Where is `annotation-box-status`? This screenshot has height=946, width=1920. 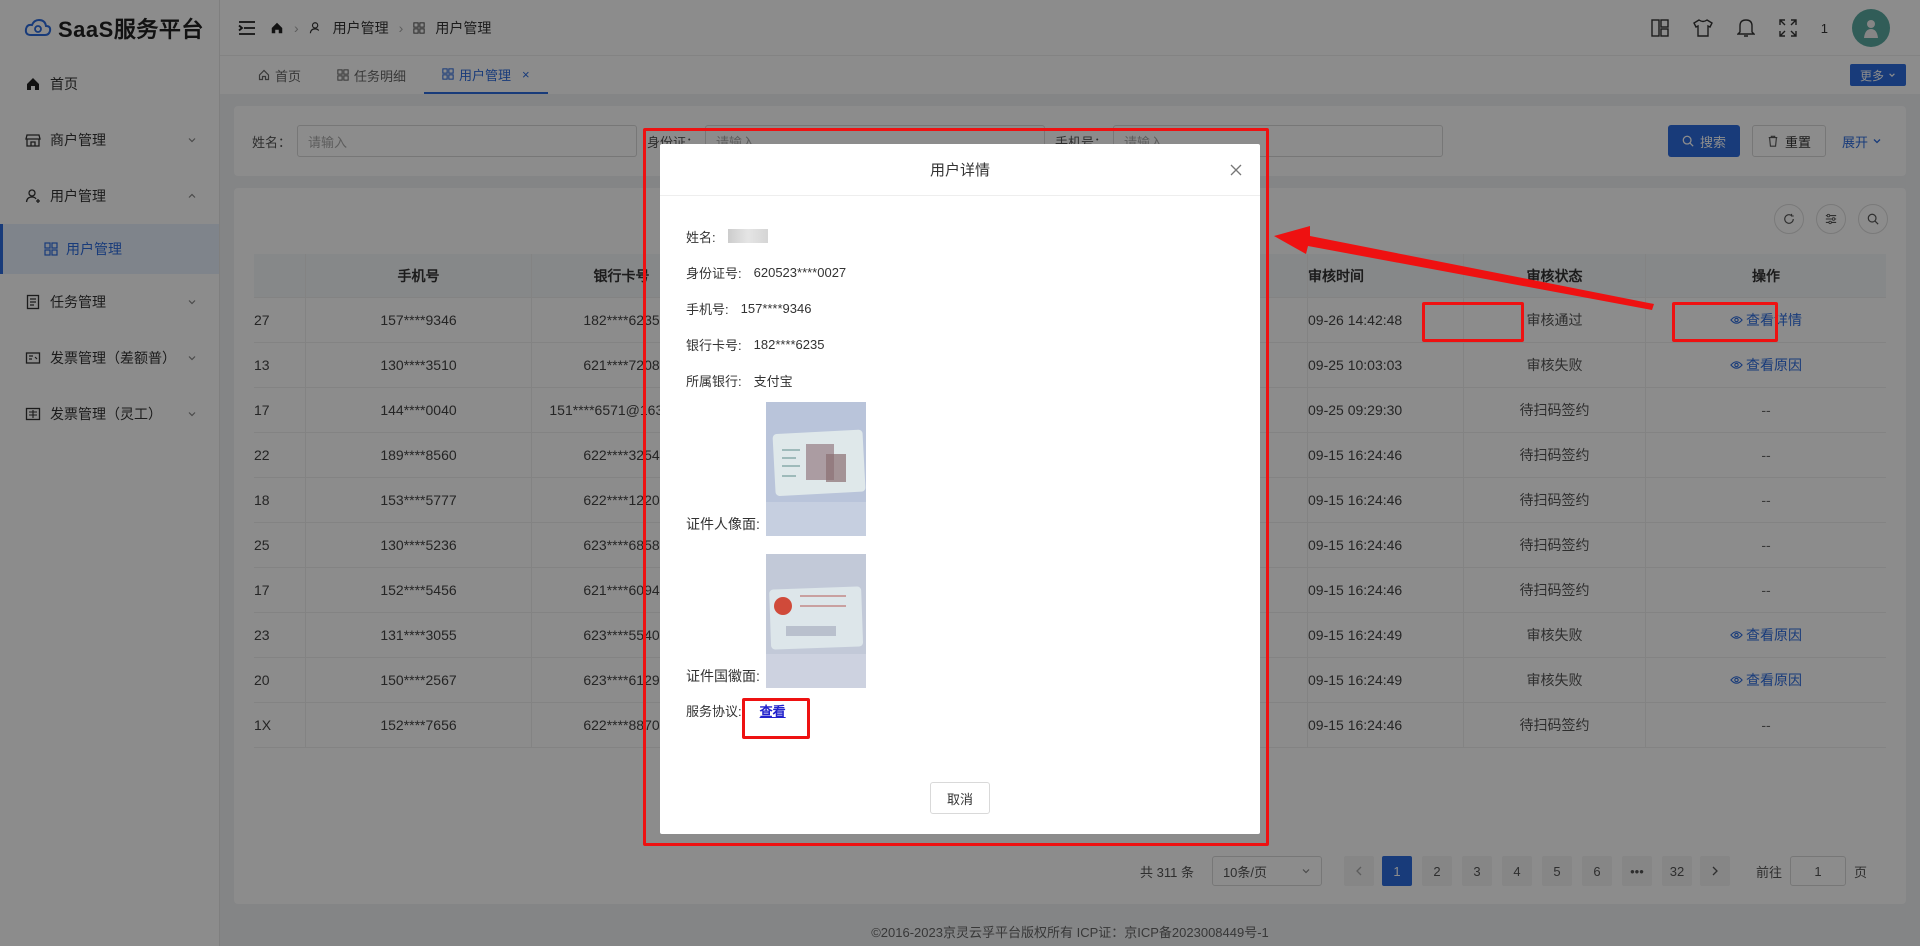 annotation-box-status is located at coordinates (1473, 322).